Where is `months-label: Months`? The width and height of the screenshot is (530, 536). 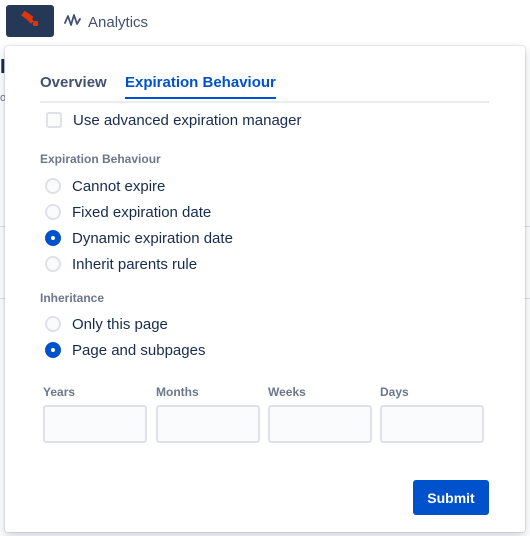
months-label: Months is located at coordinates (177, 392).